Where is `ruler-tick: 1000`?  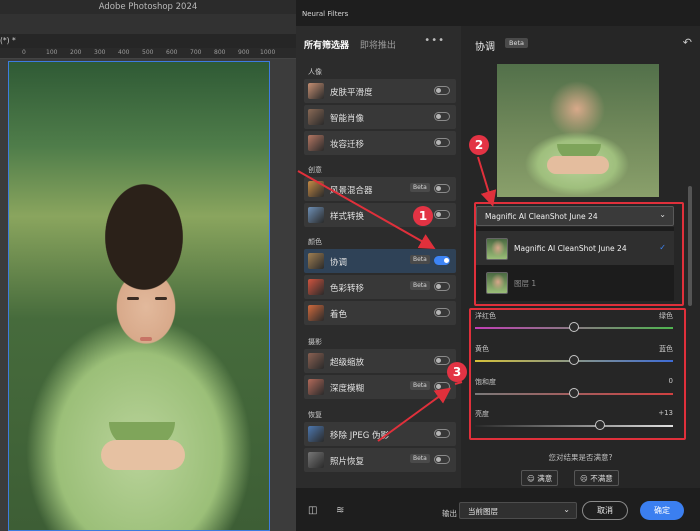
ruler-tick: 1000 is located at coordinates (268, 52).